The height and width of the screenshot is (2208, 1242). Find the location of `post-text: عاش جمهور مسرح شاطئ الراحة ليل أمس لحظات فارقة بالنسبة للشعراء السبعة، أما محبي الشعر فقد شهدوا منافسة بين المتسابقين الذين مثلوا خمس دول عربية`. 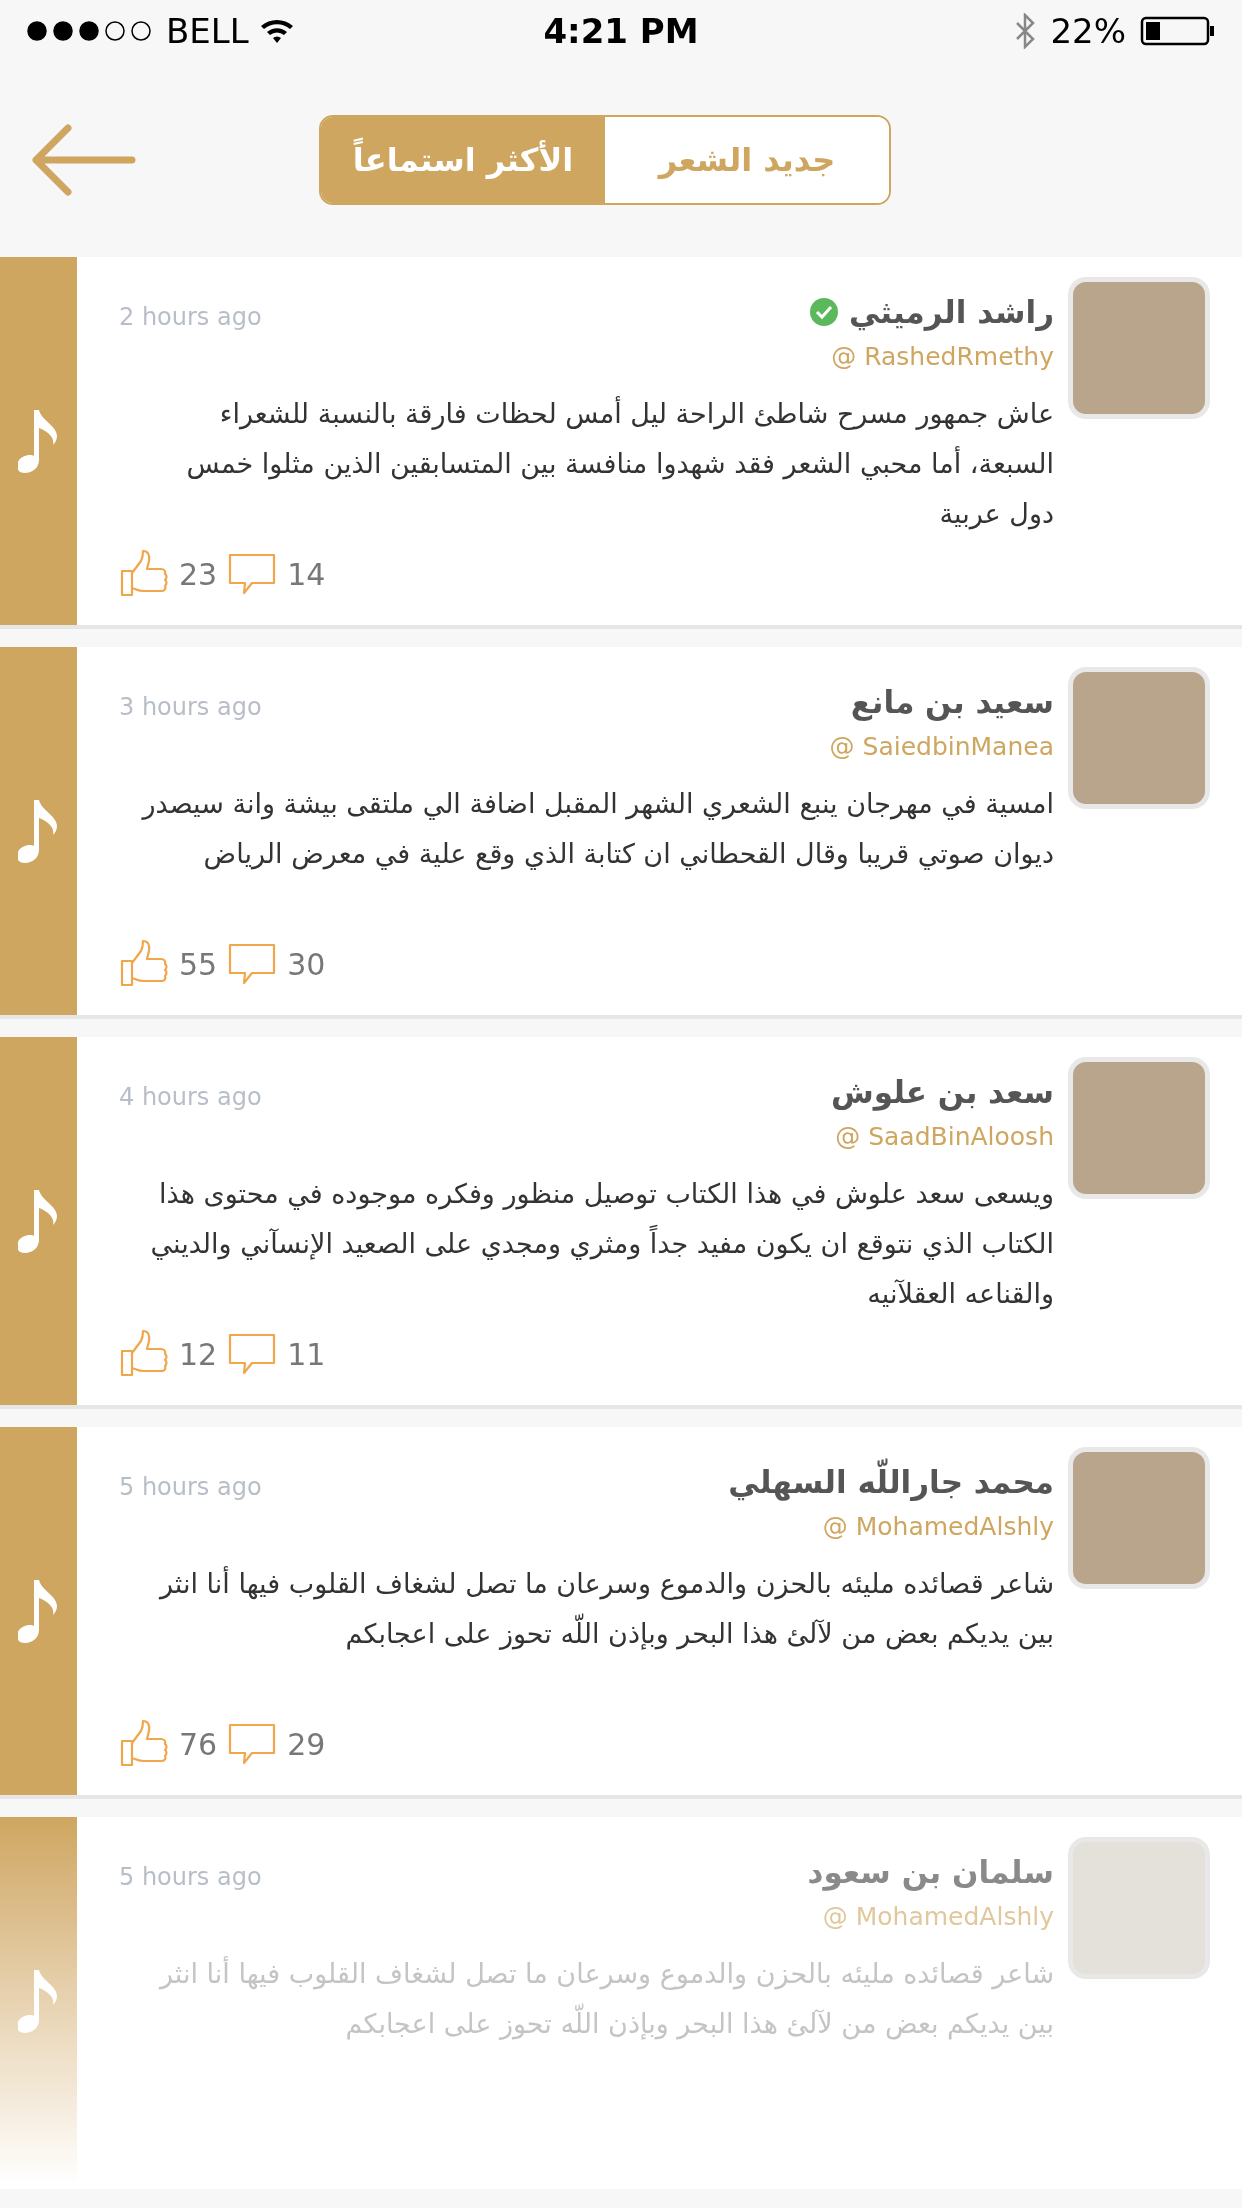

post-text: عاش جمهور مسرح شاطئ الراحة ليل أمس لحظات فارقة بالنسبة للشعراء السبعة، أما محبي الشعر فقد شهدوا منافسة بين المتسابقين الذين مثلوا خمس دول عربية is located at coordinates (619, 463).